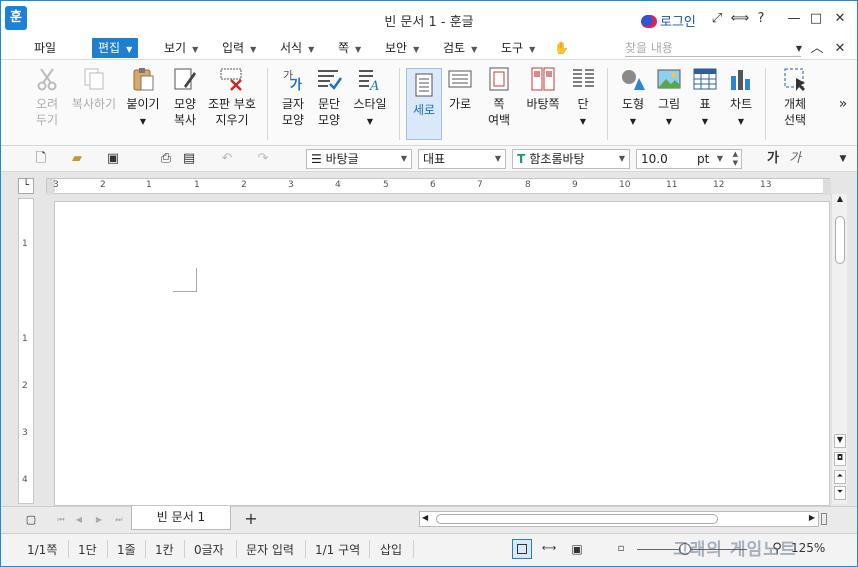 The width and height of the screenshot is (858, 567). I want to click on redo-icon: ↷, so click(263, 159).